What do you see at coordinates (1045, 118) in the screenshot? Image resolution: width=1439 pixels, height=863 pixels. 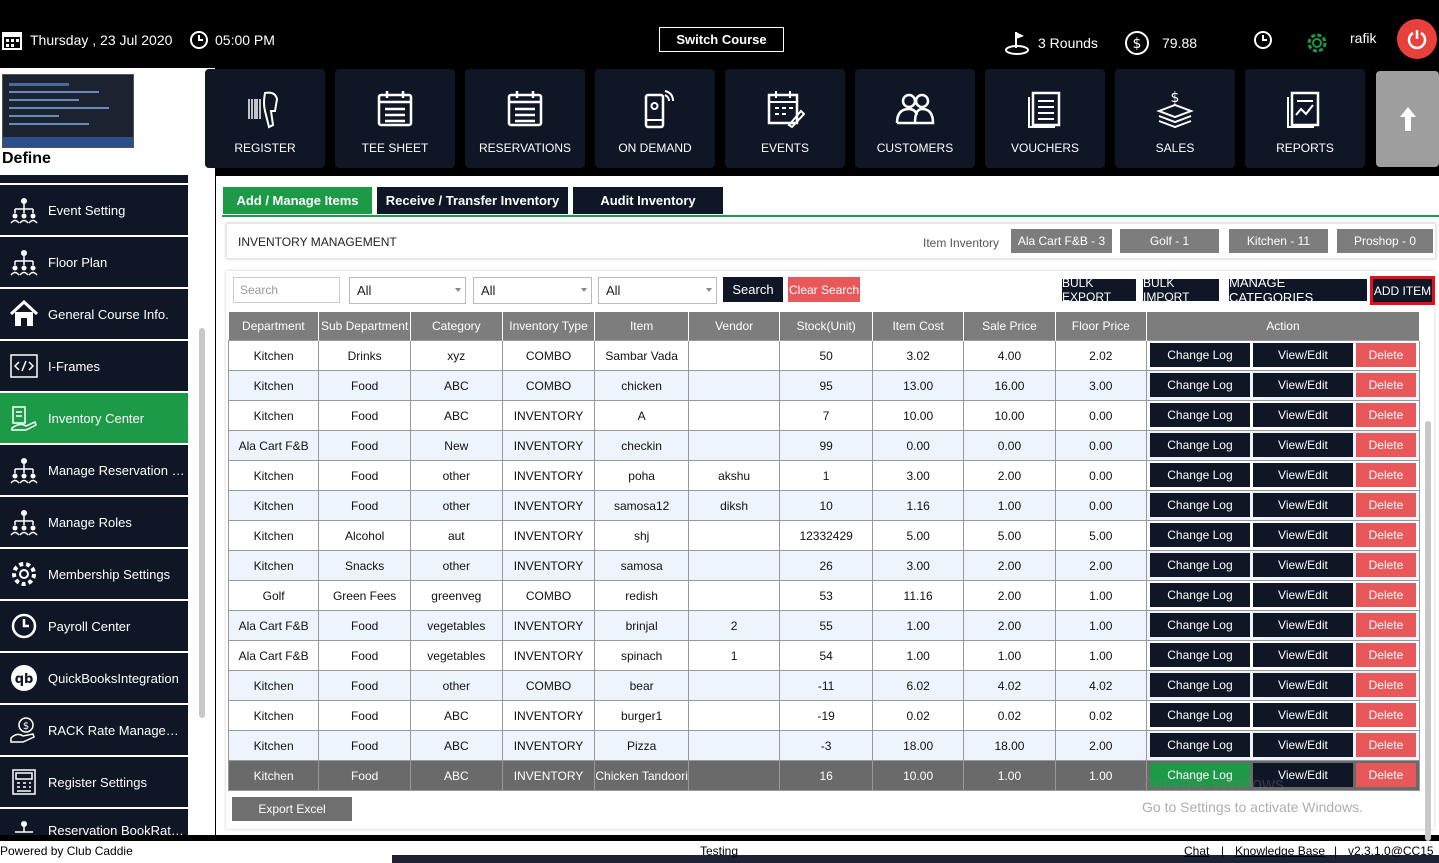 I see `nav-vouchers: VOUCHERS` at bounding box center [1045, 118].